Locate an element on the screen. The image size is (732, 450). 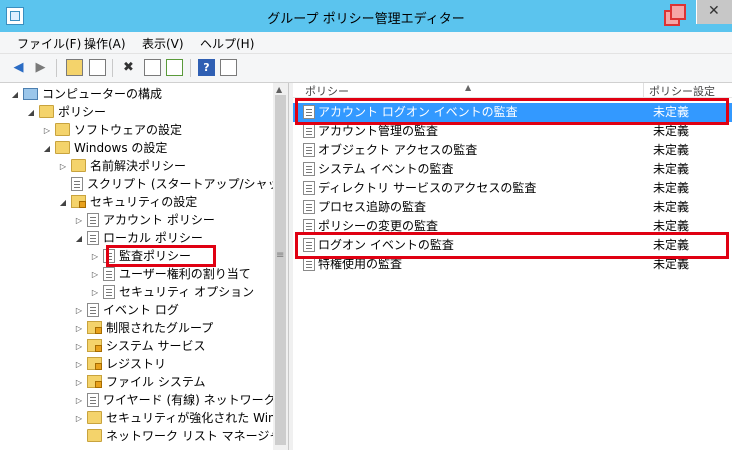
delete-icon: ✖ is located at coordinates (128, 67).